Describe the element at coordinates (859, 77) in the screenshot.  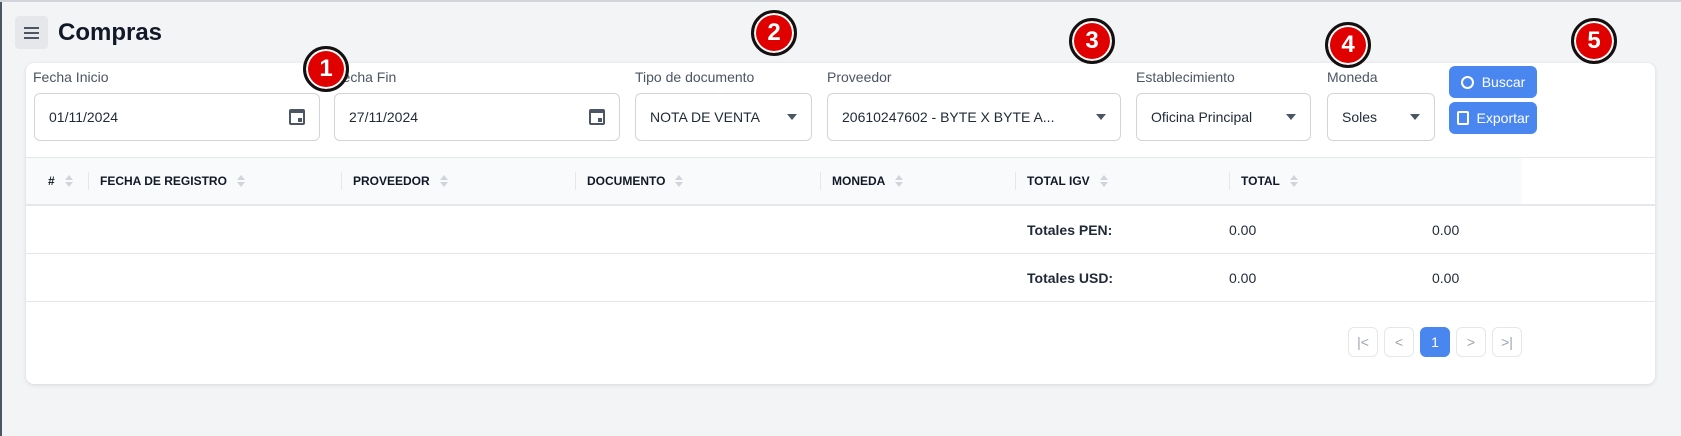
I see `proveedor-label: Proveedor` at that location.